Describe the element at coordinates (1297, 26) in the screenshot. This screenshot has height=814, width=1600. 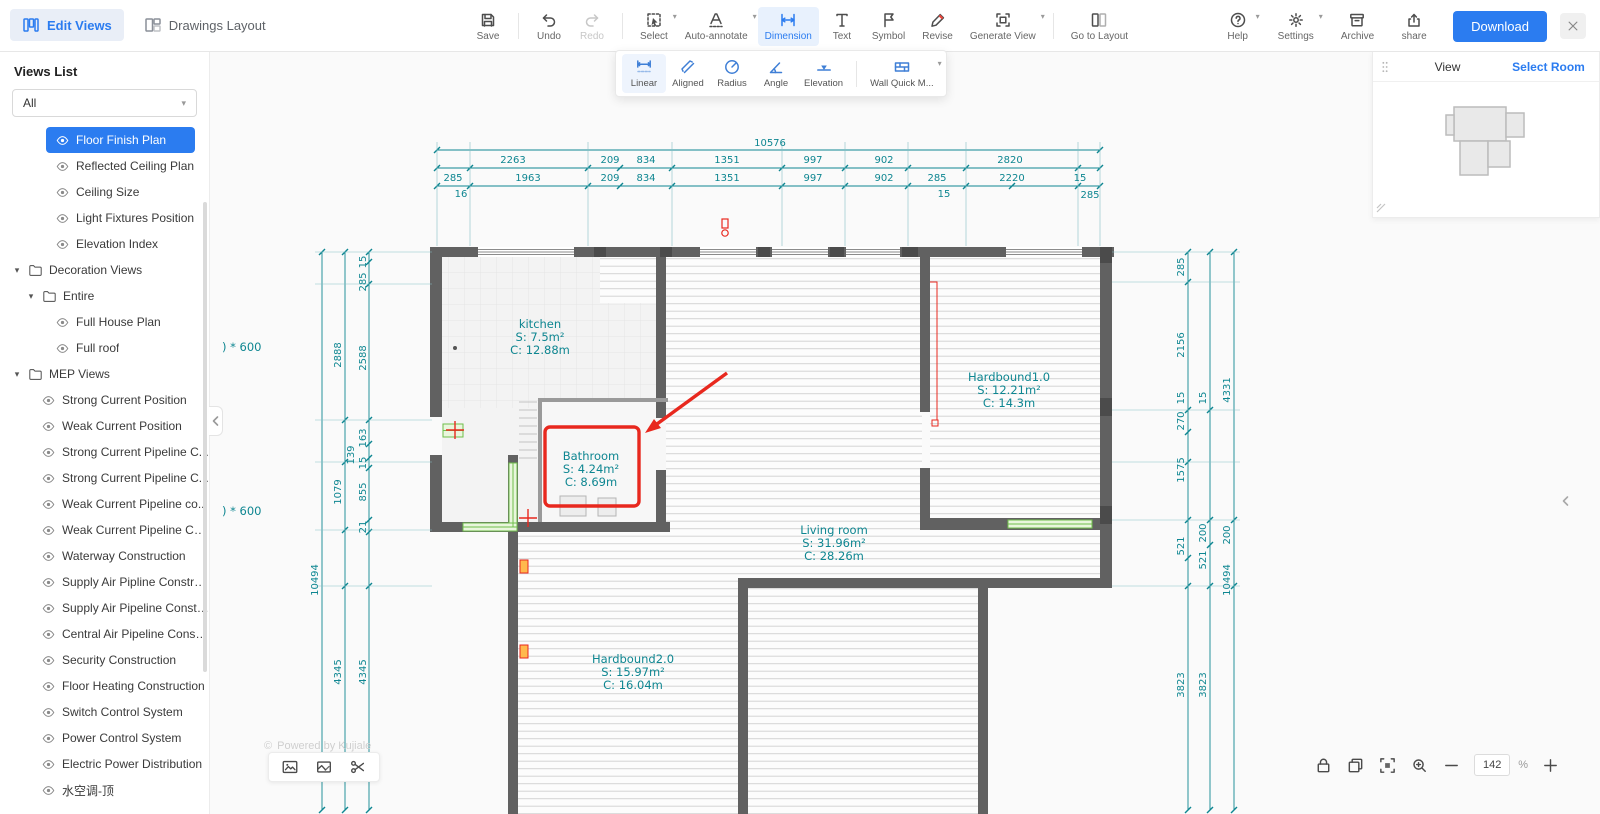
I see `tool-settings: ▾ Settings` at that location.